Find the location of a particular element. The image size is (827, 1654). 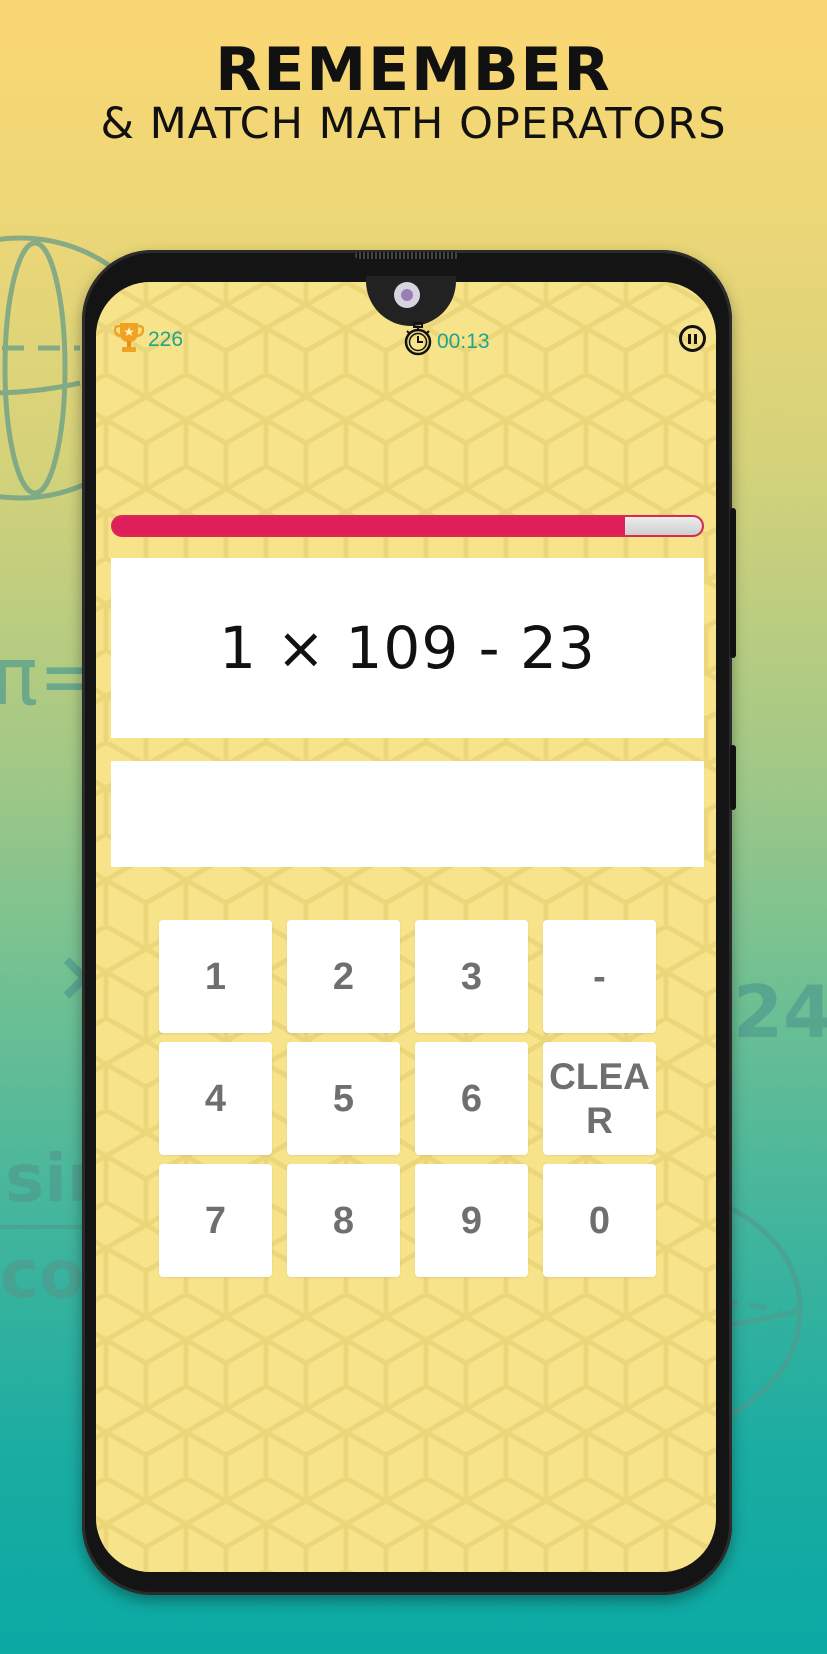

pause-icon is located at coordinates (693, 338).